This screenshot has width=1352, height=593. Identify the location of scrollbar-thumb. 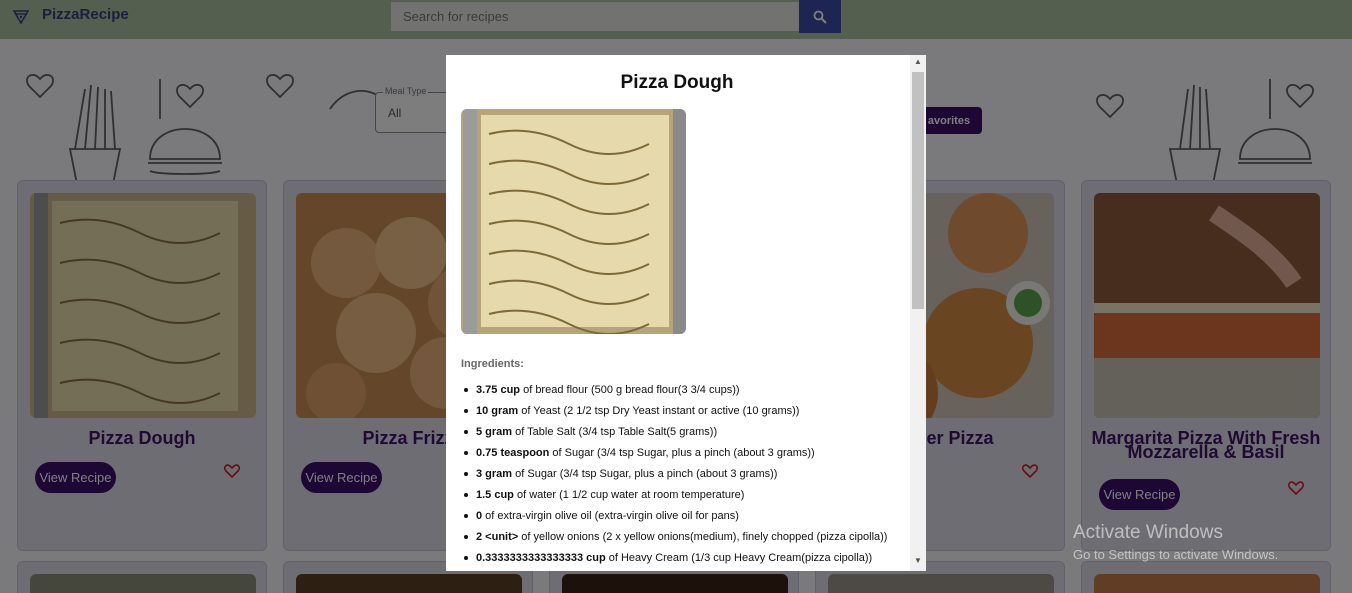
(918, 190).